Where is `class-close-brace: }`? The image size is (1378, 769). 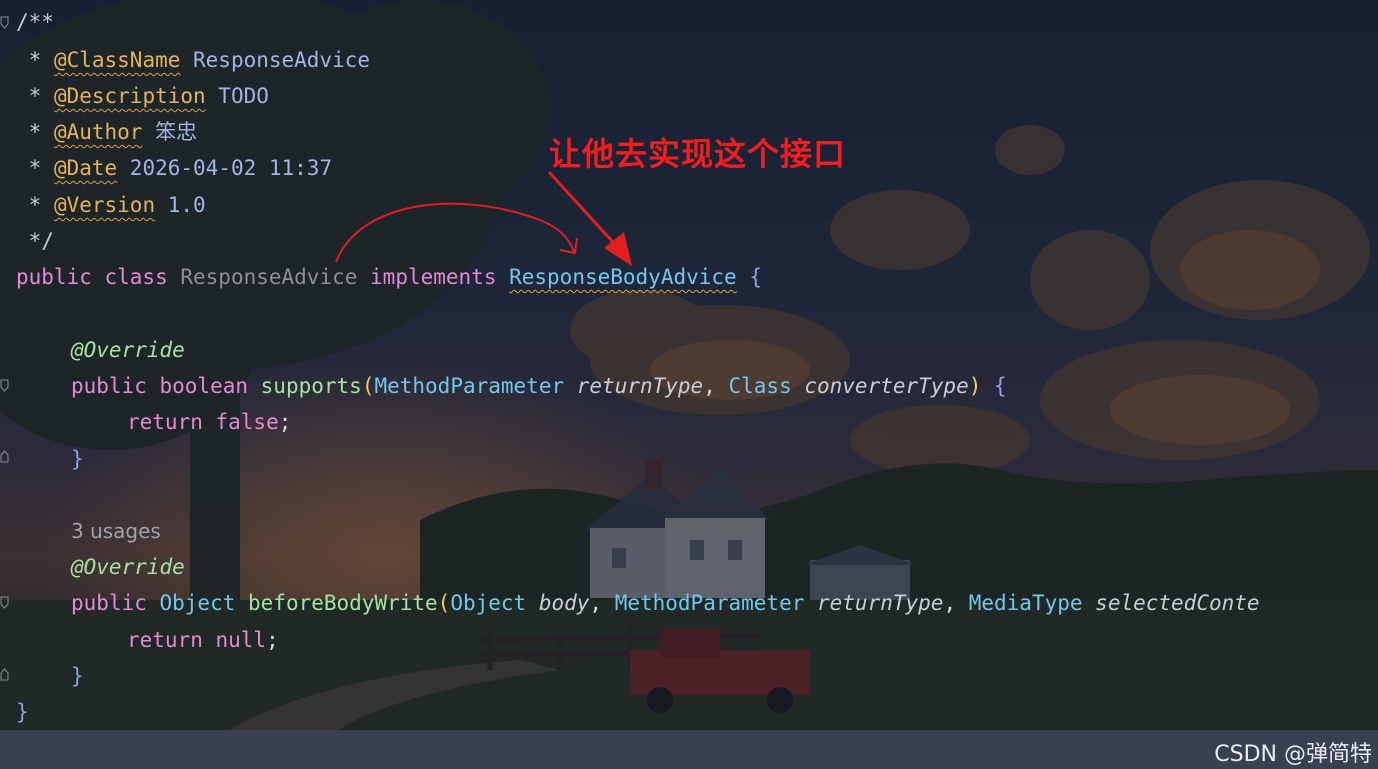
class-close-brace: } is located at coordinates (22, 712).